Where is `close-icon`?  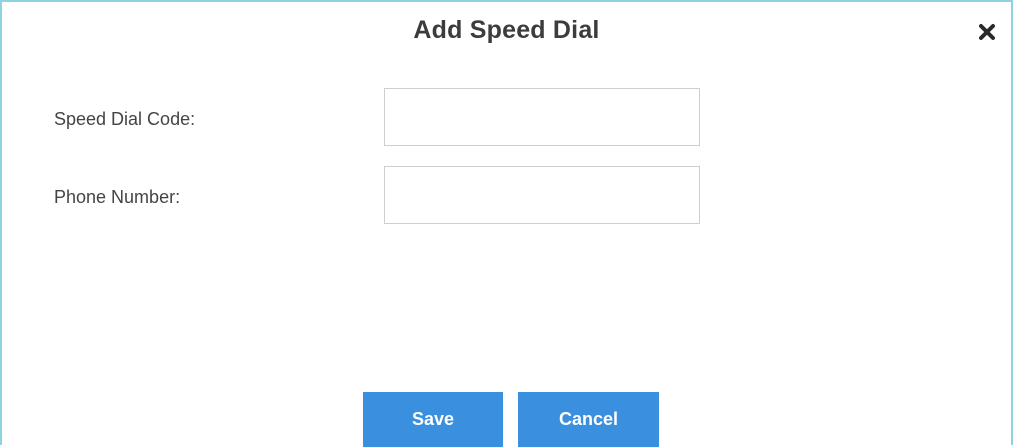
close-icon is located at coordinates (987, 32).